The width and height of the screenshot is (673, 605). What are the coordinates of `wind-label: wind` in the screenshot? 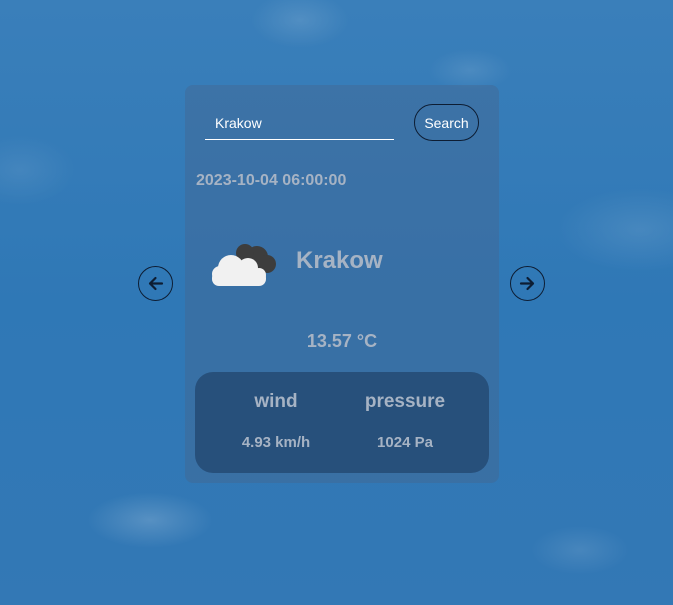 It's located at (276, 401).